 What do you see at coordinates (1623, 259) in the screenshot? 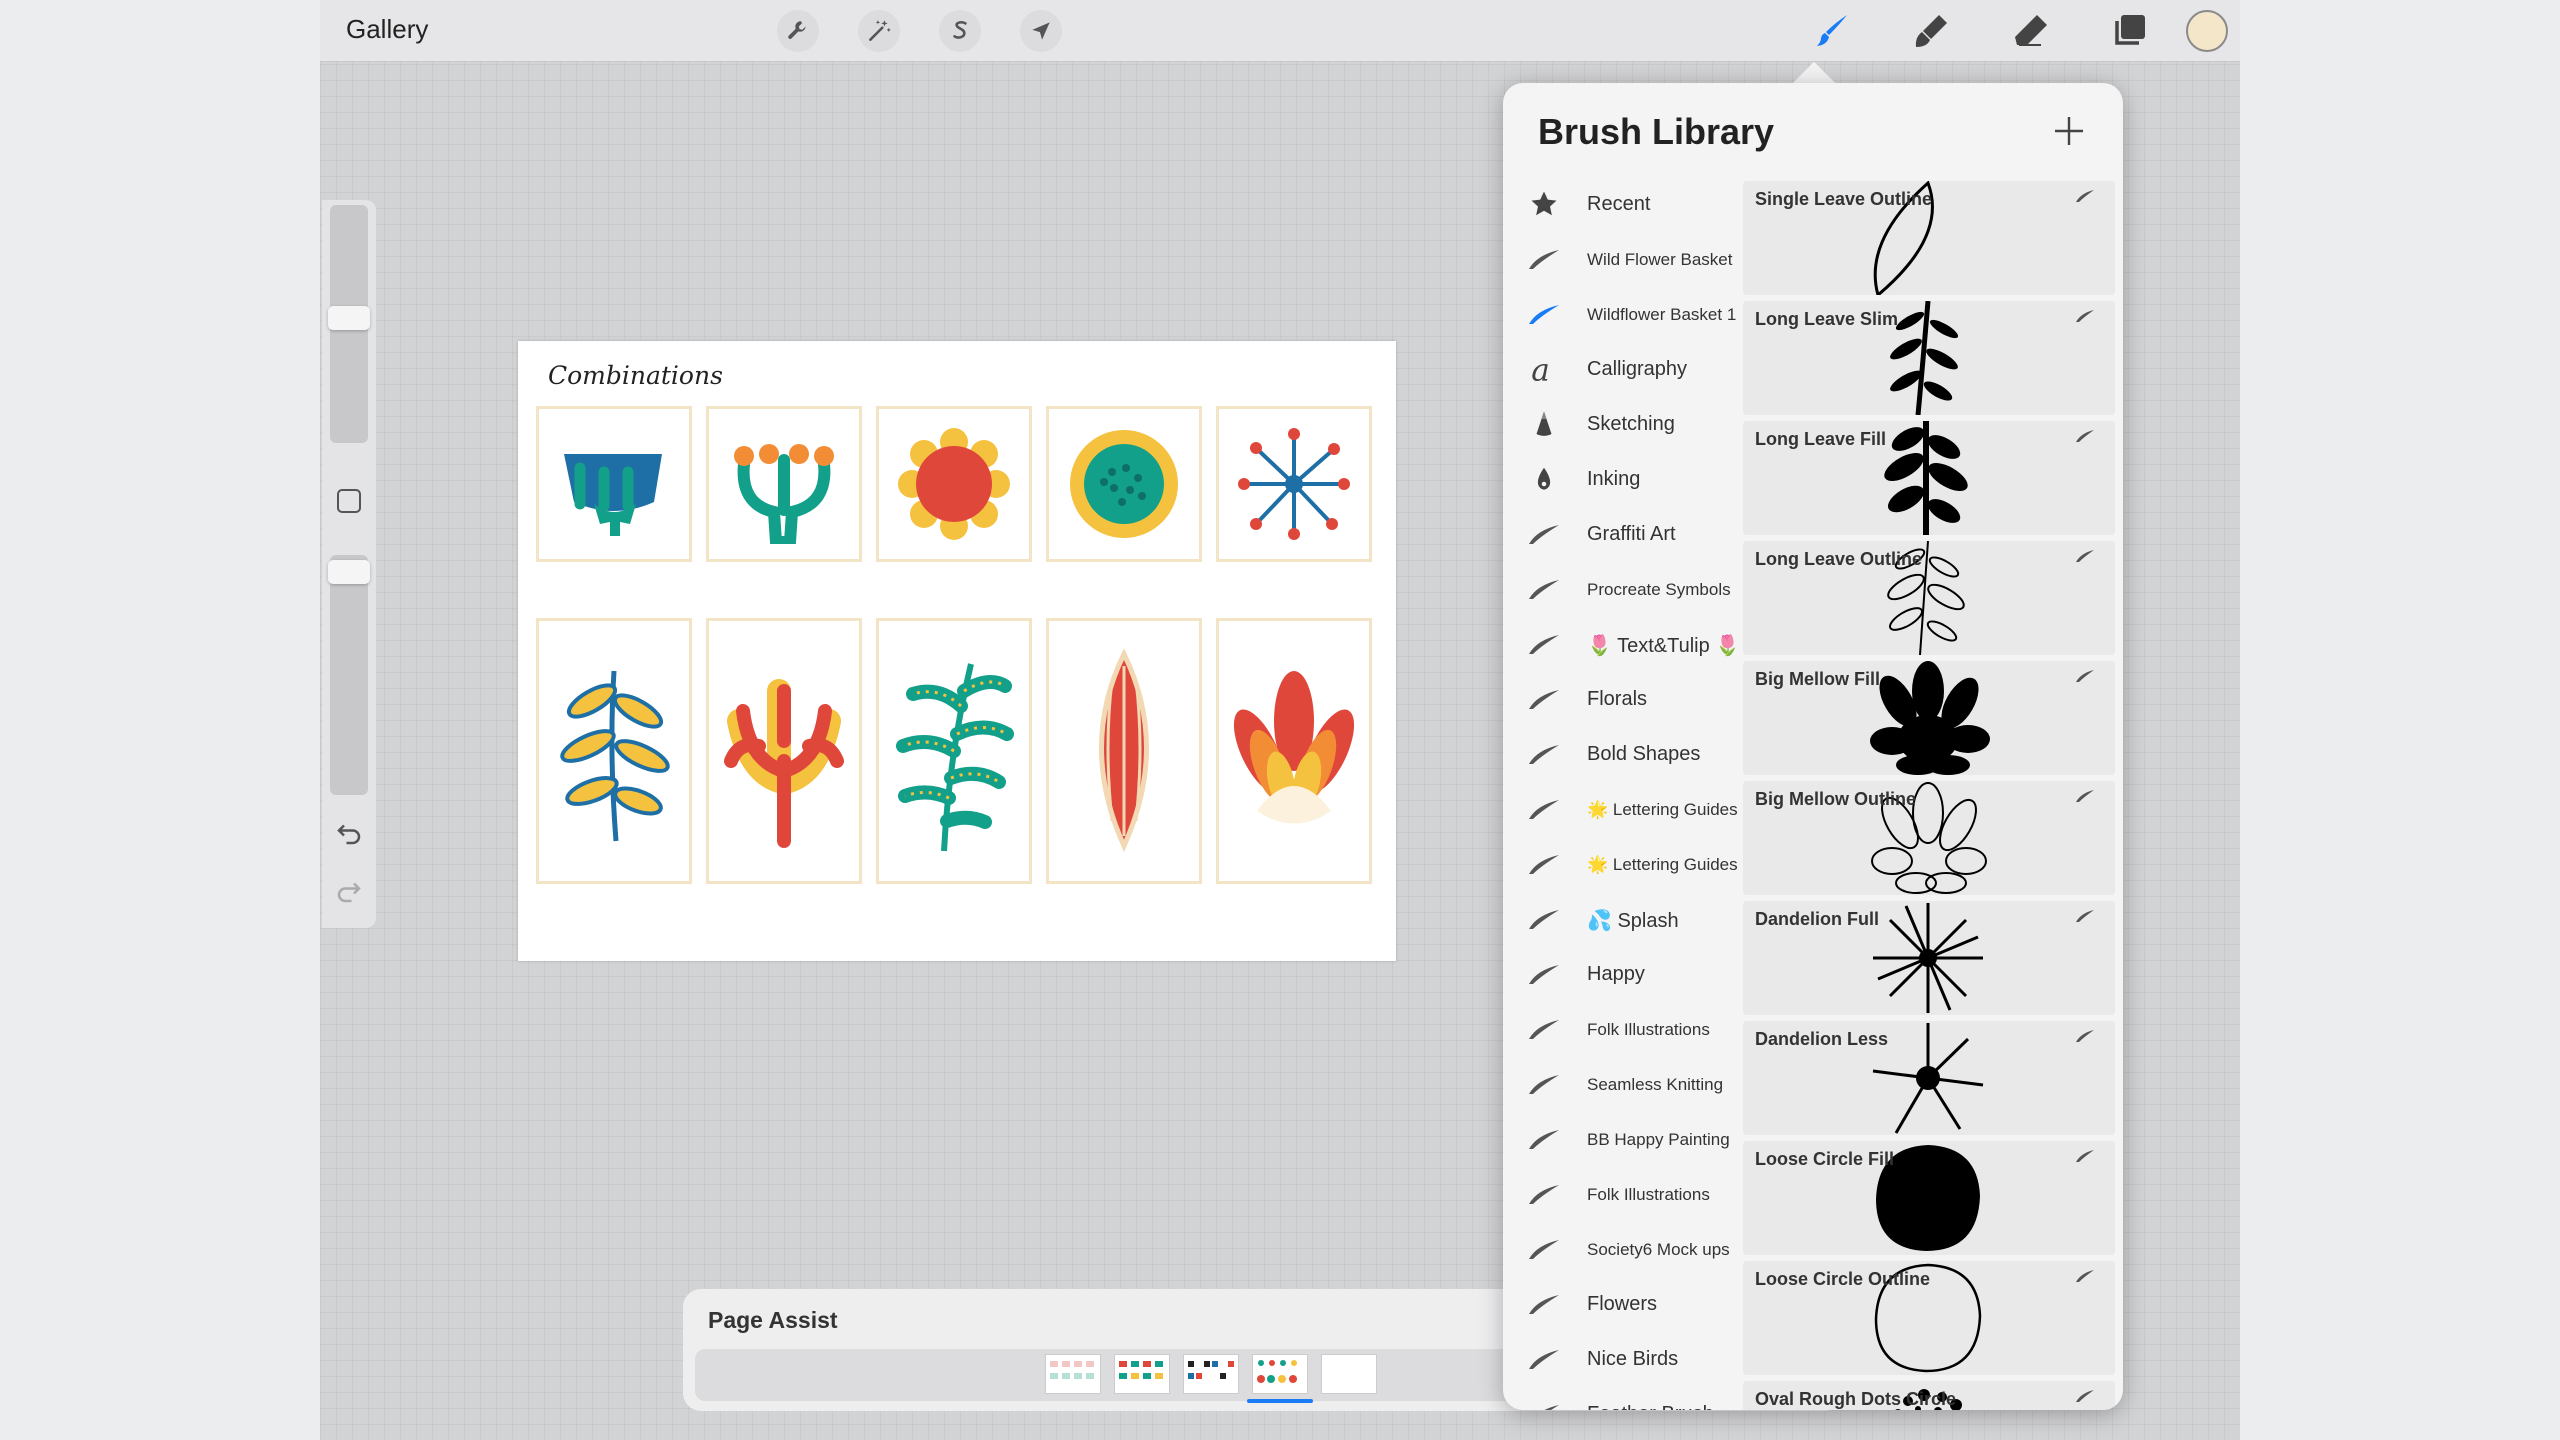
I see `brush-category-item: Wild Flower Basket` at bounding box center [1623, 259].